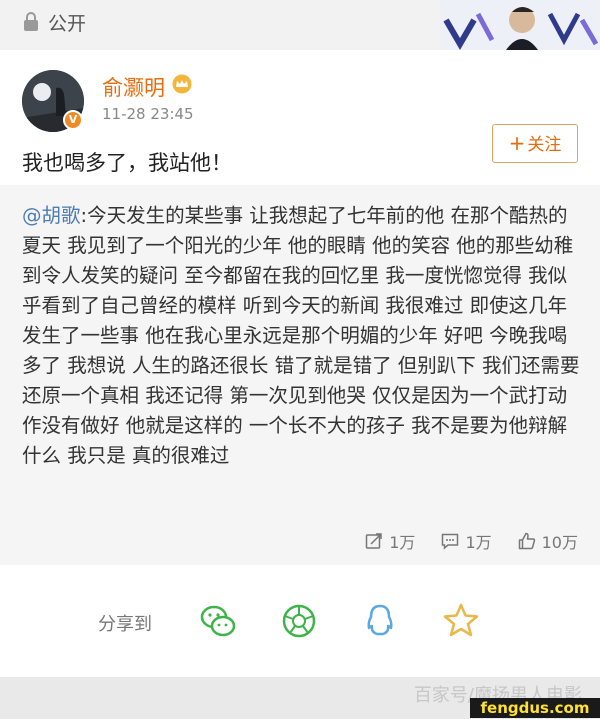  I want to click on lock-icon, so click(31, 21).